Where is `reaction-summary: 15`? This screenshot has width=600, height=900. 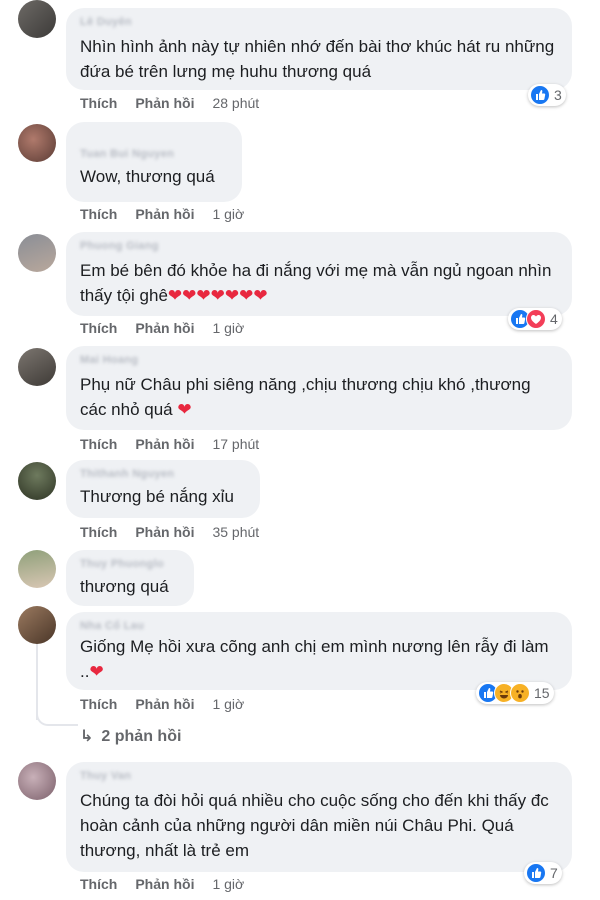
reaction-summary: 15 is located at coordinates (515, 693).